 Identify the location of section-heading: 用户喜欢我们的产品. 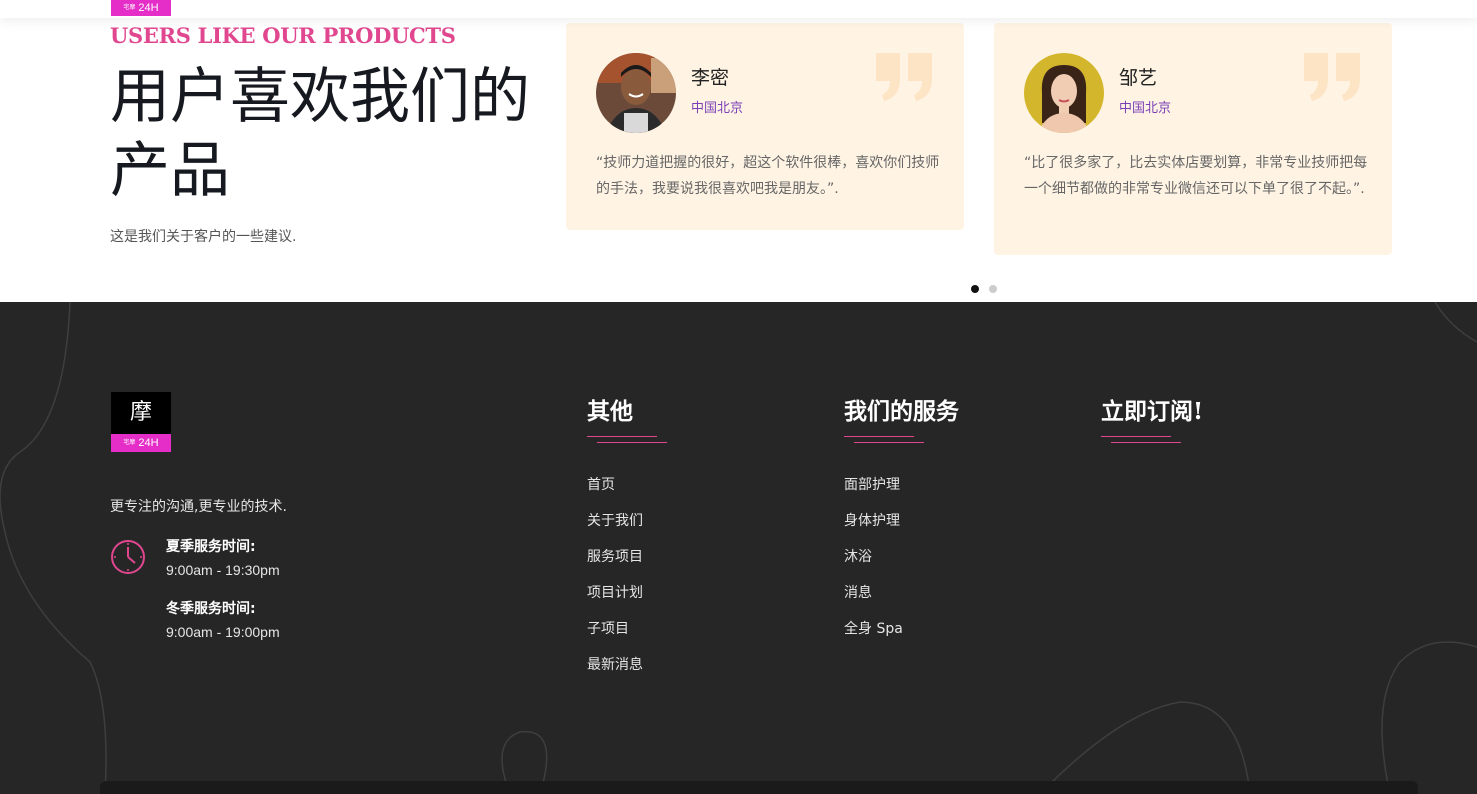
(320, 134).